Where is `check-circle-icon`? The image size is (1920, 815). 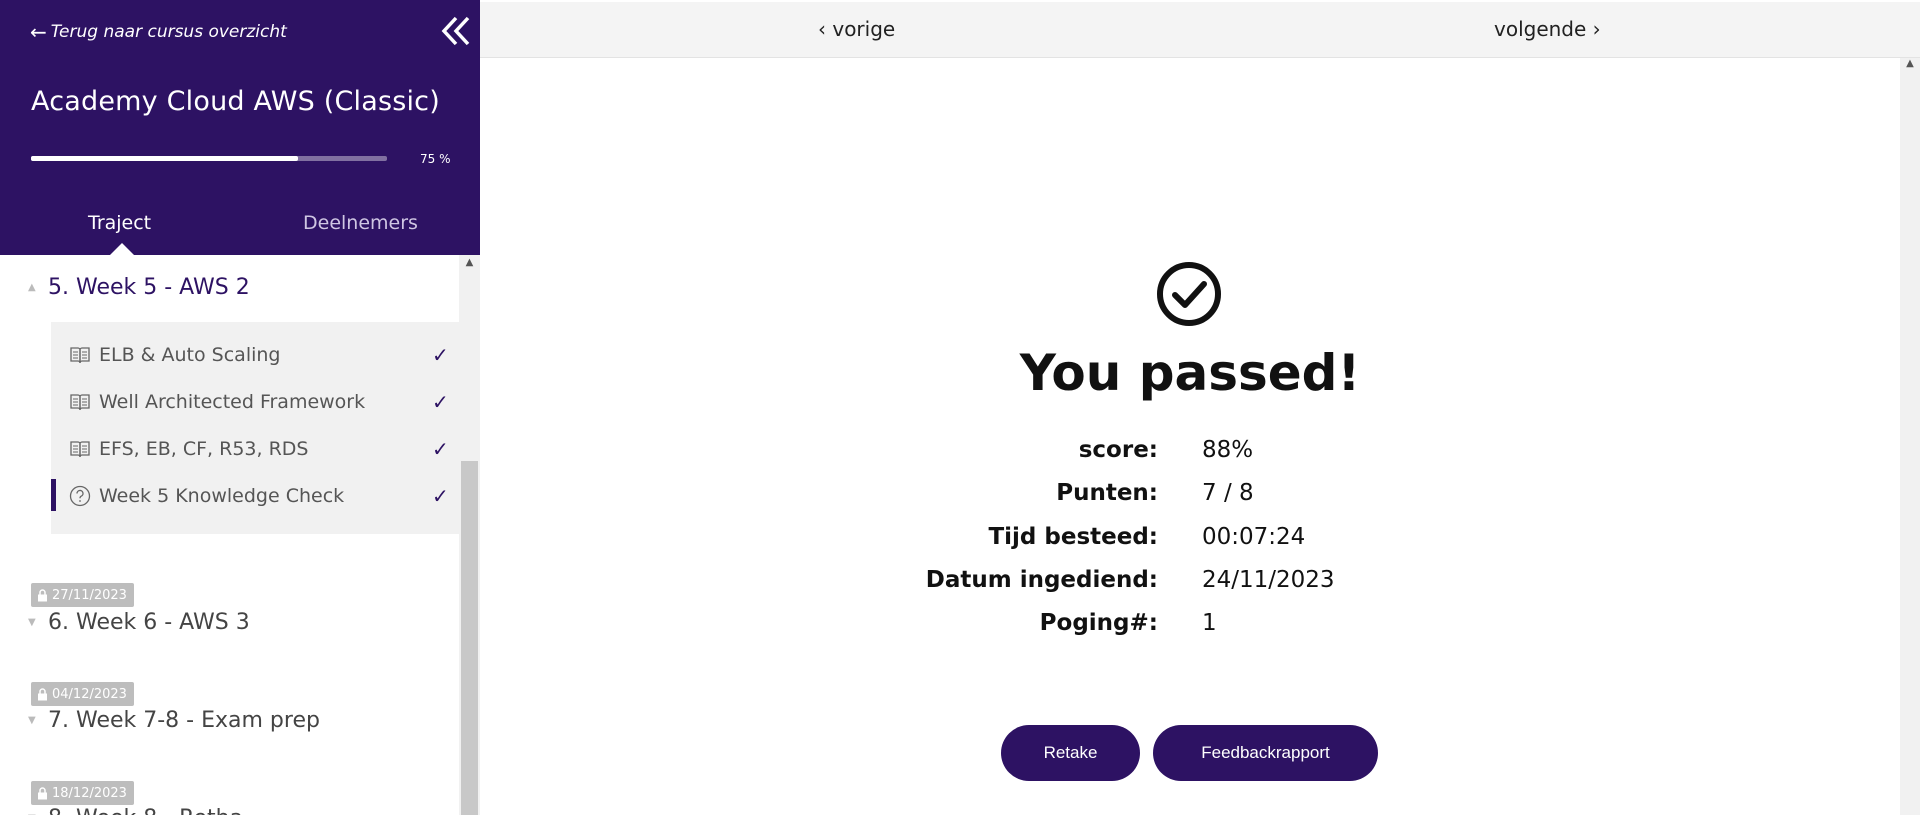 check-circle-icon is located at coordinates (1189, 294).